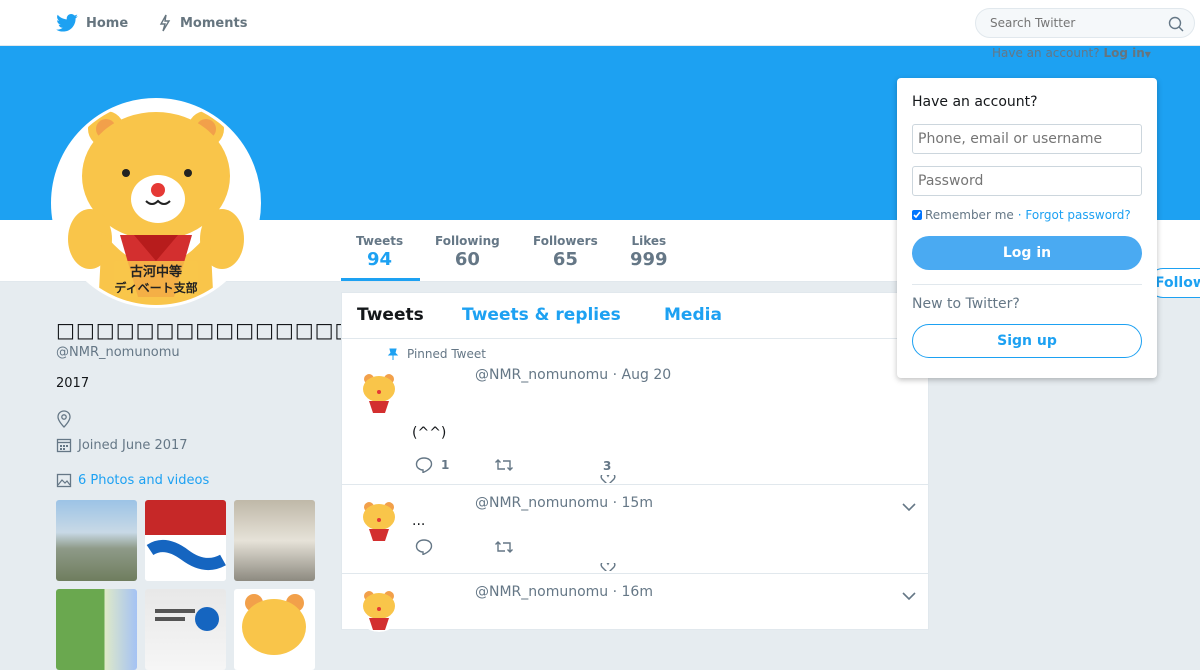 The width and height of the screenshot is (1200, 670). I want to click on stat-following: Following 60, so click(467, 252).